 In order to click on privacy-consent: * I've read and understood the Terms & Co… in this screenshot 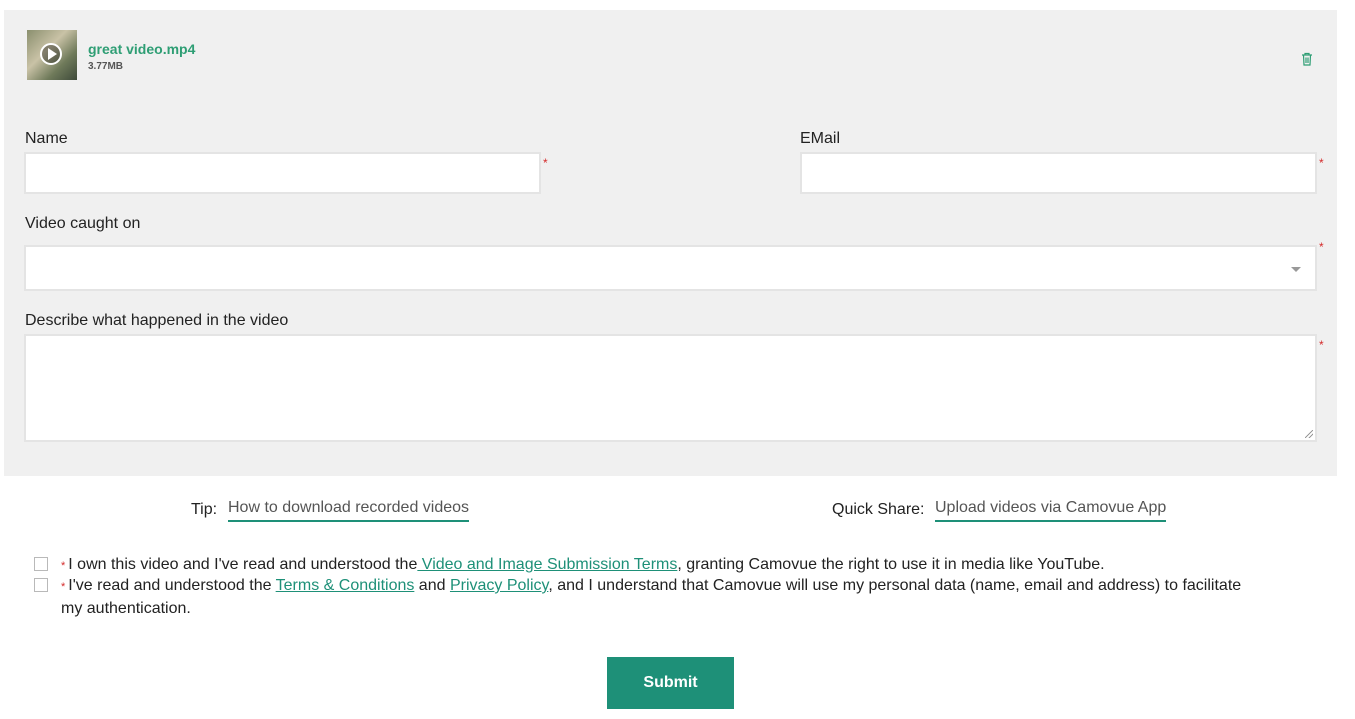, I will do `click(684, 596)`.